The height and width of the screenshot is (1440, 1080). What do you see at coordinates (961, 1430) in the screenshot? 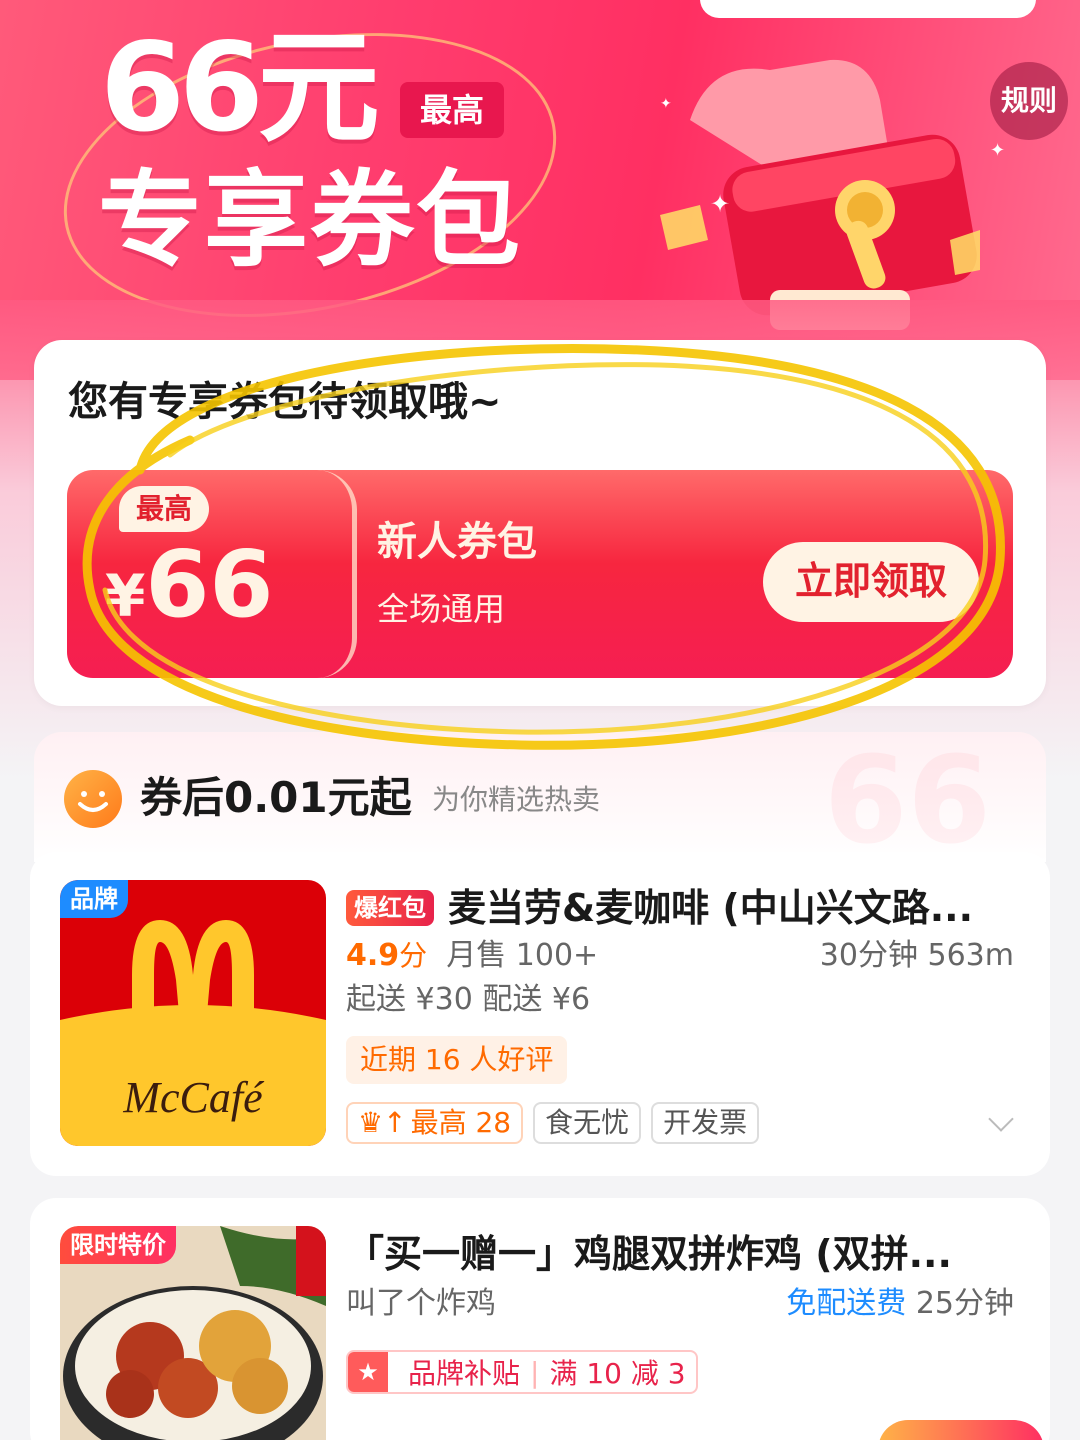
I see `grab-button` at bounding box center [961, 1430].